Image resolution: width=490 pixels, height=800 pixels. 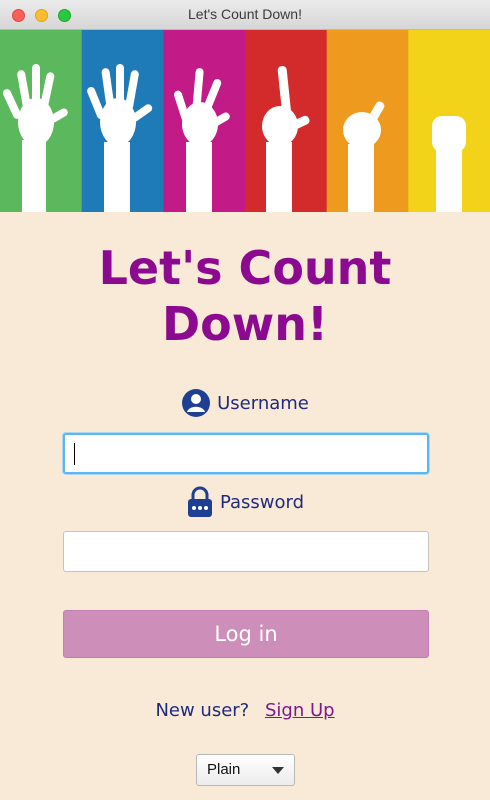 I want to click on window-titlebar: Let's Count Down!, so click(x=245, y=15).